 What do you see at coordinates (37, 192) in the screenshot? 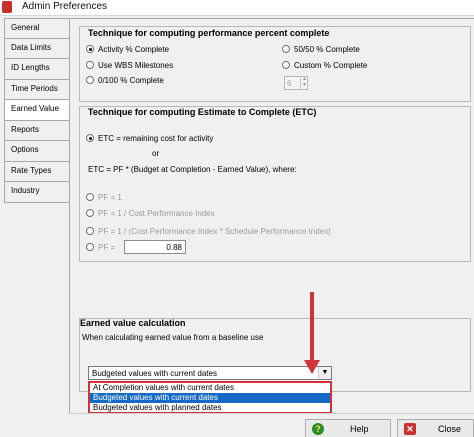
I see `tab-industry: Industry` at bounding box center [37, 192].